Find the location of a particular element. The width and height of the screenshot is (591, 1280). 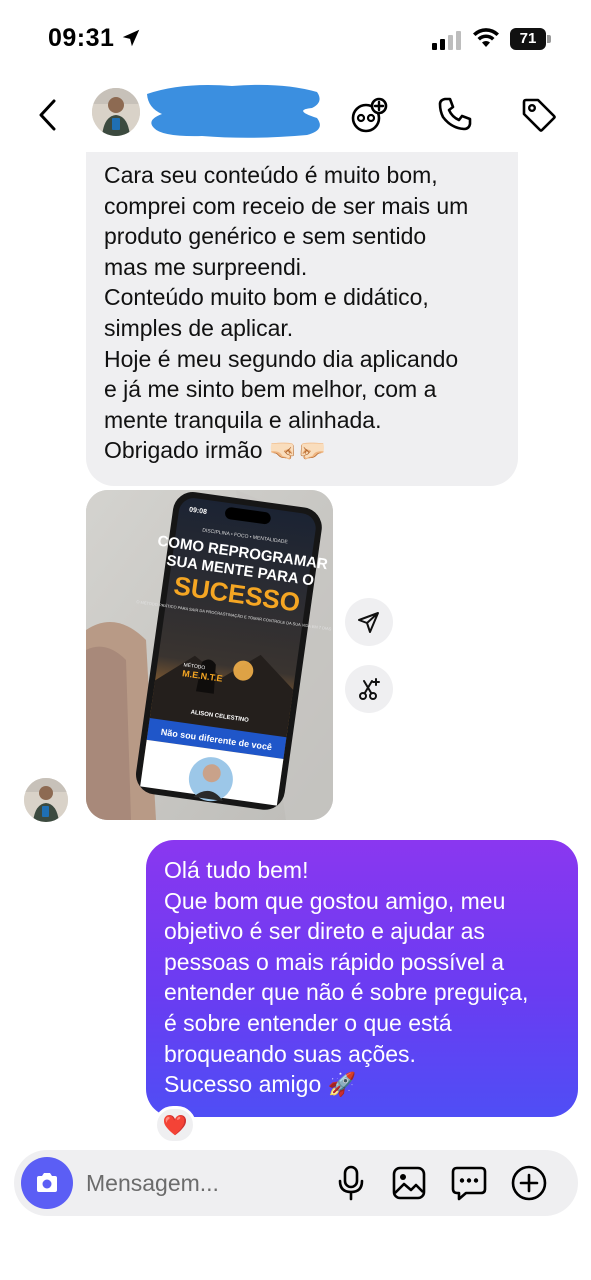

outgoing-message-line: entender que não é sobre preguiça, is located at coordinates (346, 992).